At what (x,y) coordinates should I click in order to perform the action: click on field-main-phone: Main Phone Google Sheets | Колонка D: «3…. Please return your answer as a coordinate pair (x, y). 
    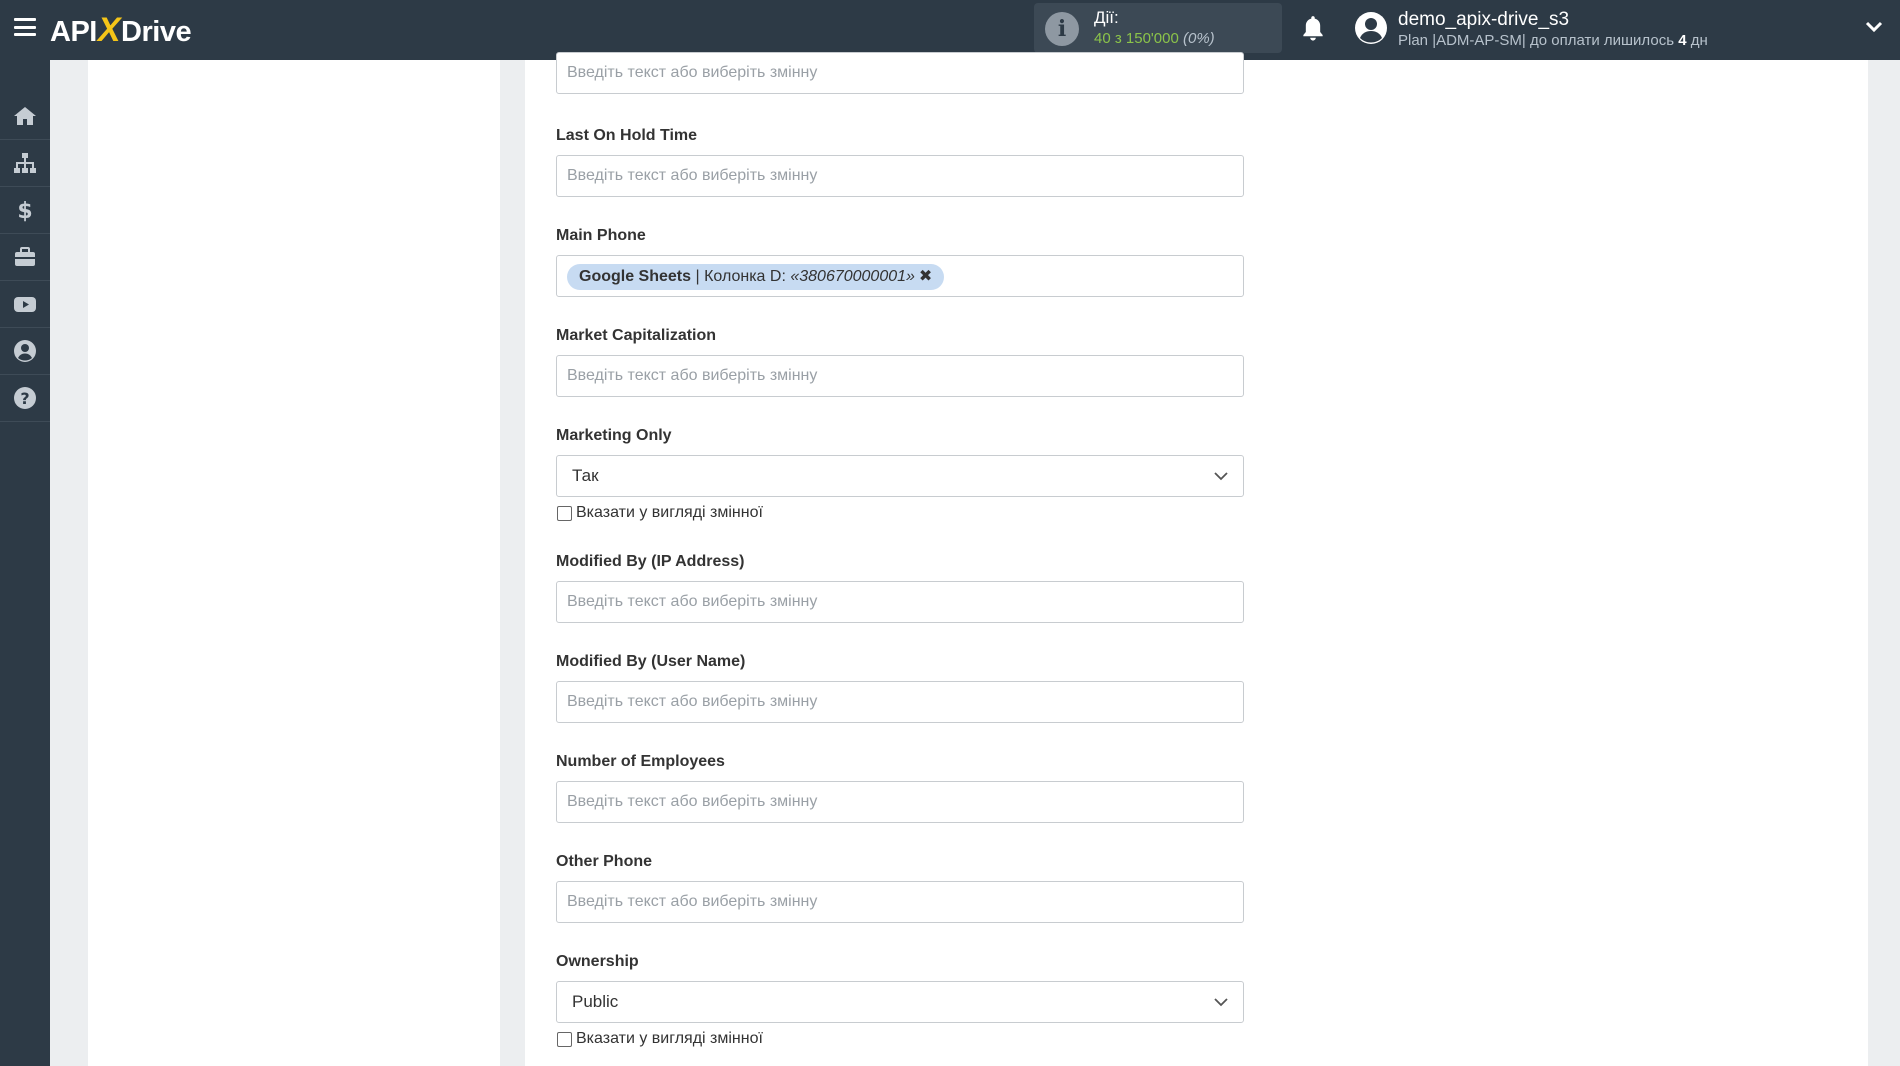
    Looking at the image, I should click on (900, 261).